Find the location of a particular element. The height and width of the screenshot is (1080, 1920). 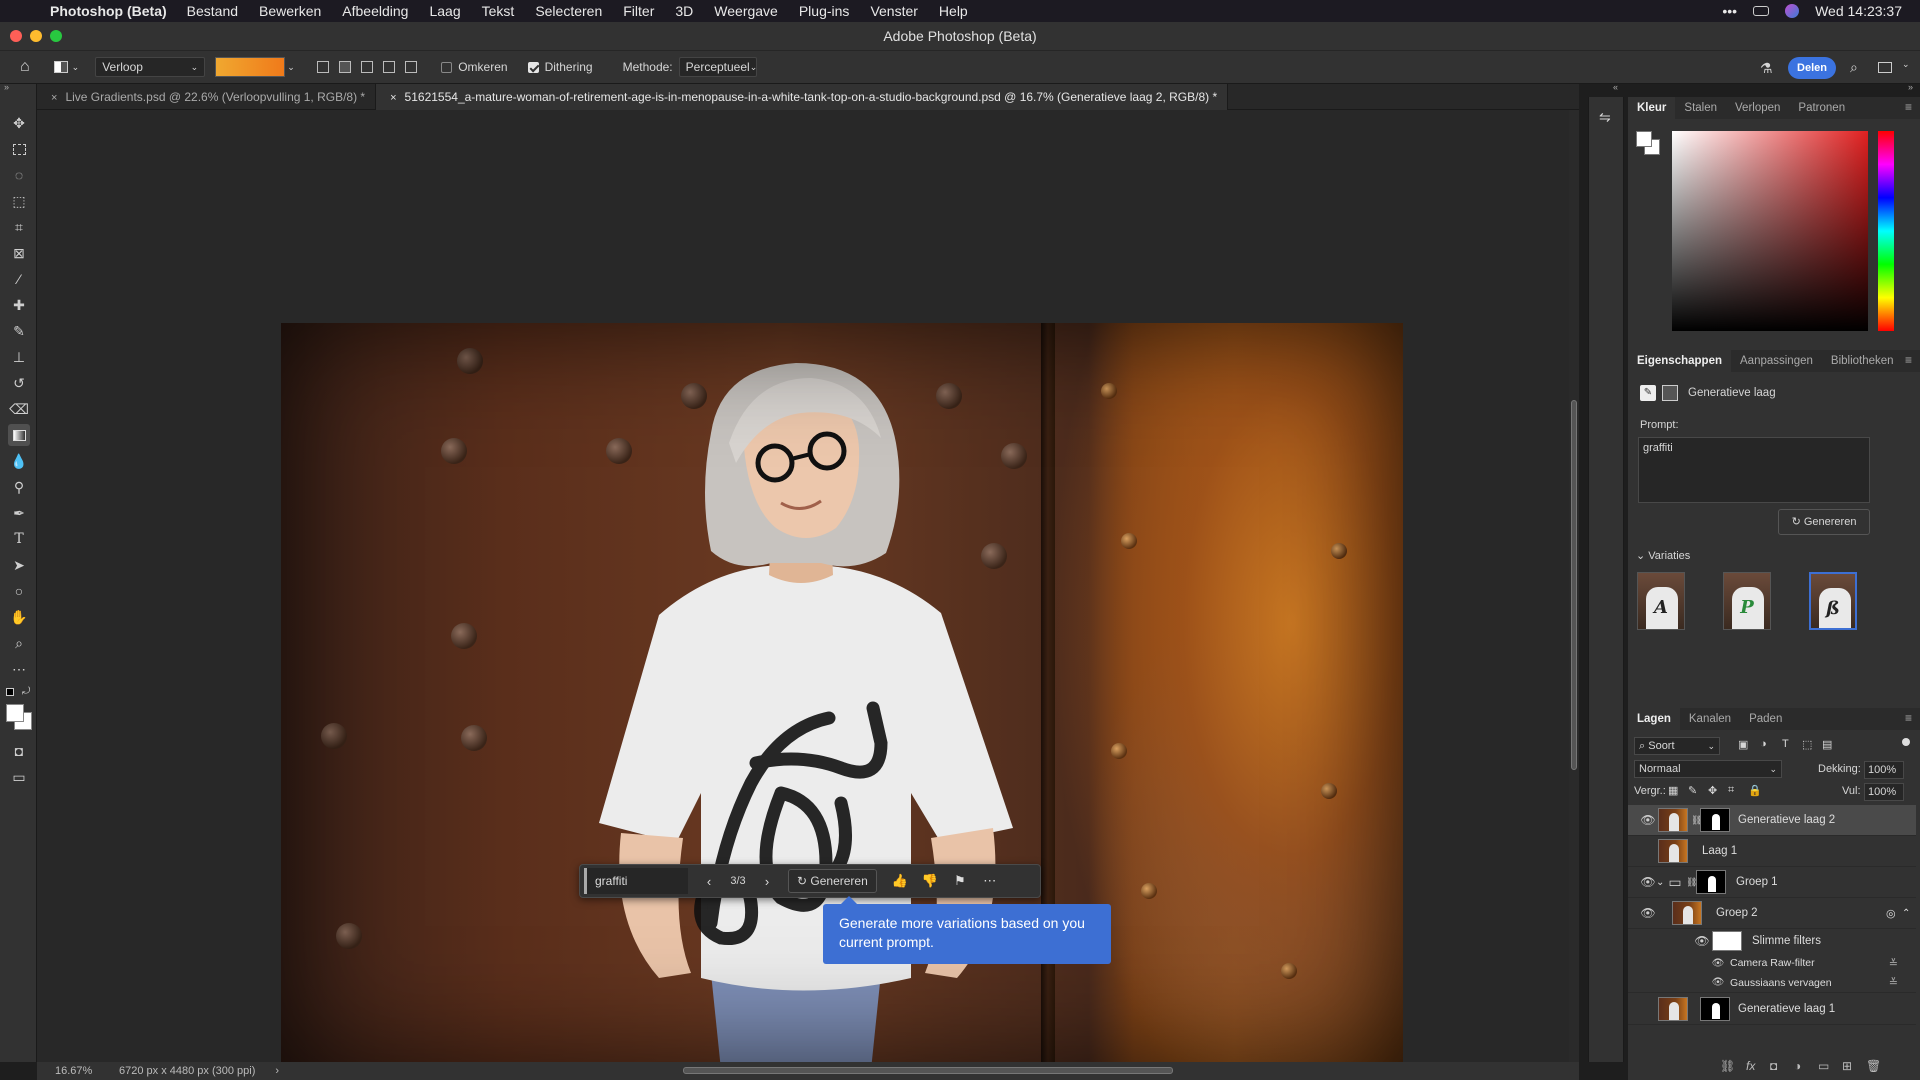

tab-paden: Paden is located at coordinates (1765, 719).